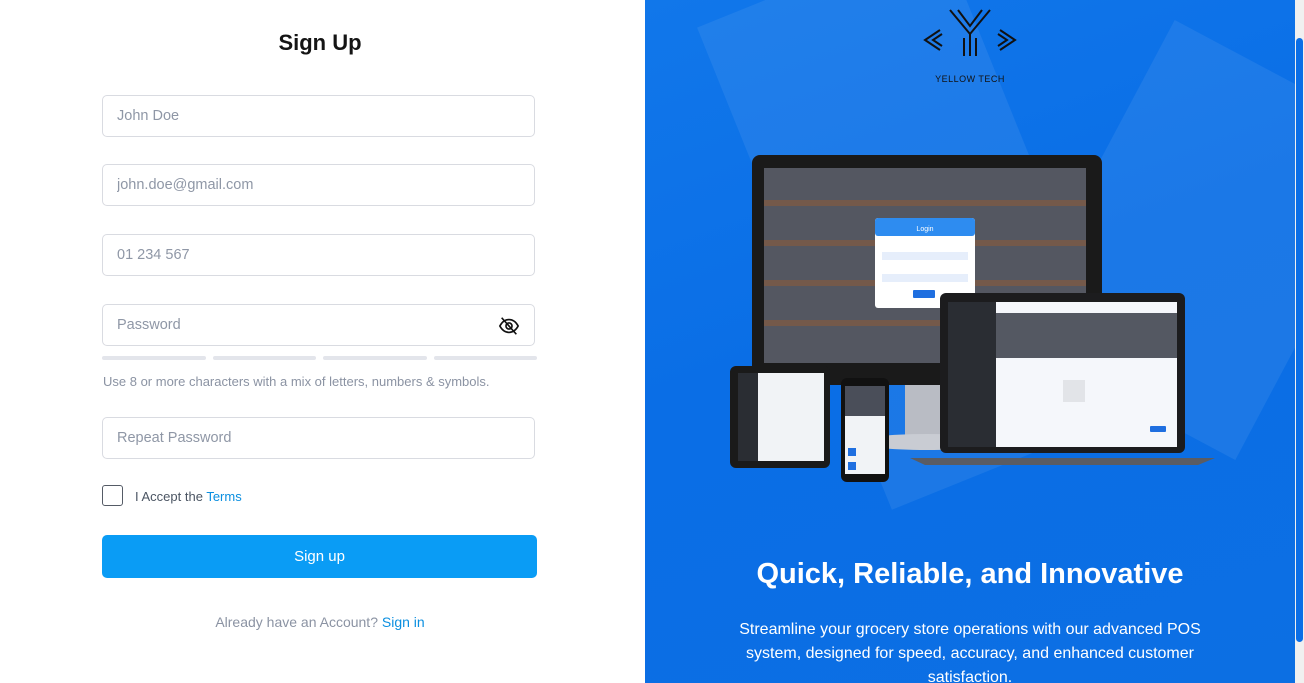 The width and height of the screenshot is (1304, 683). I want to click on page-title: Sign Up, so click(320, 42).